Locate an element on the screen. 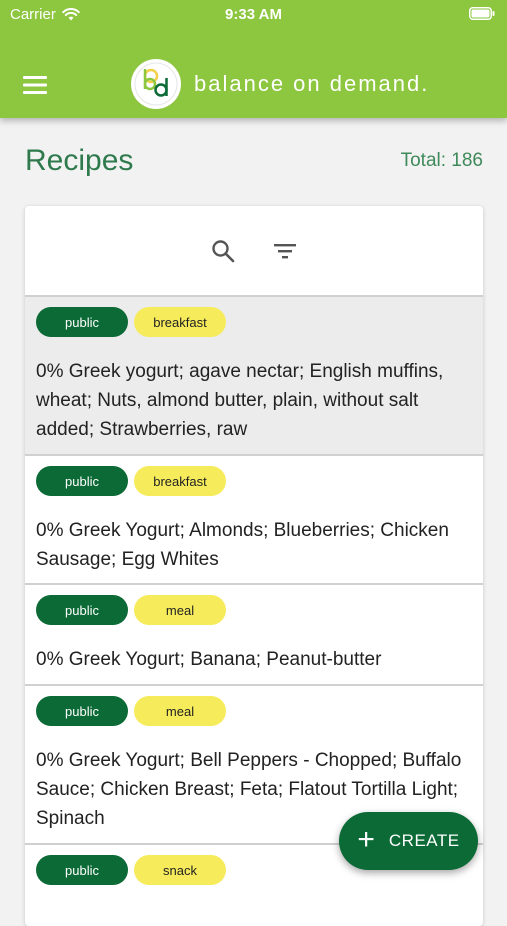 The image size is (507, 926). create-label: CREATE is located at coordinates (424, 840).